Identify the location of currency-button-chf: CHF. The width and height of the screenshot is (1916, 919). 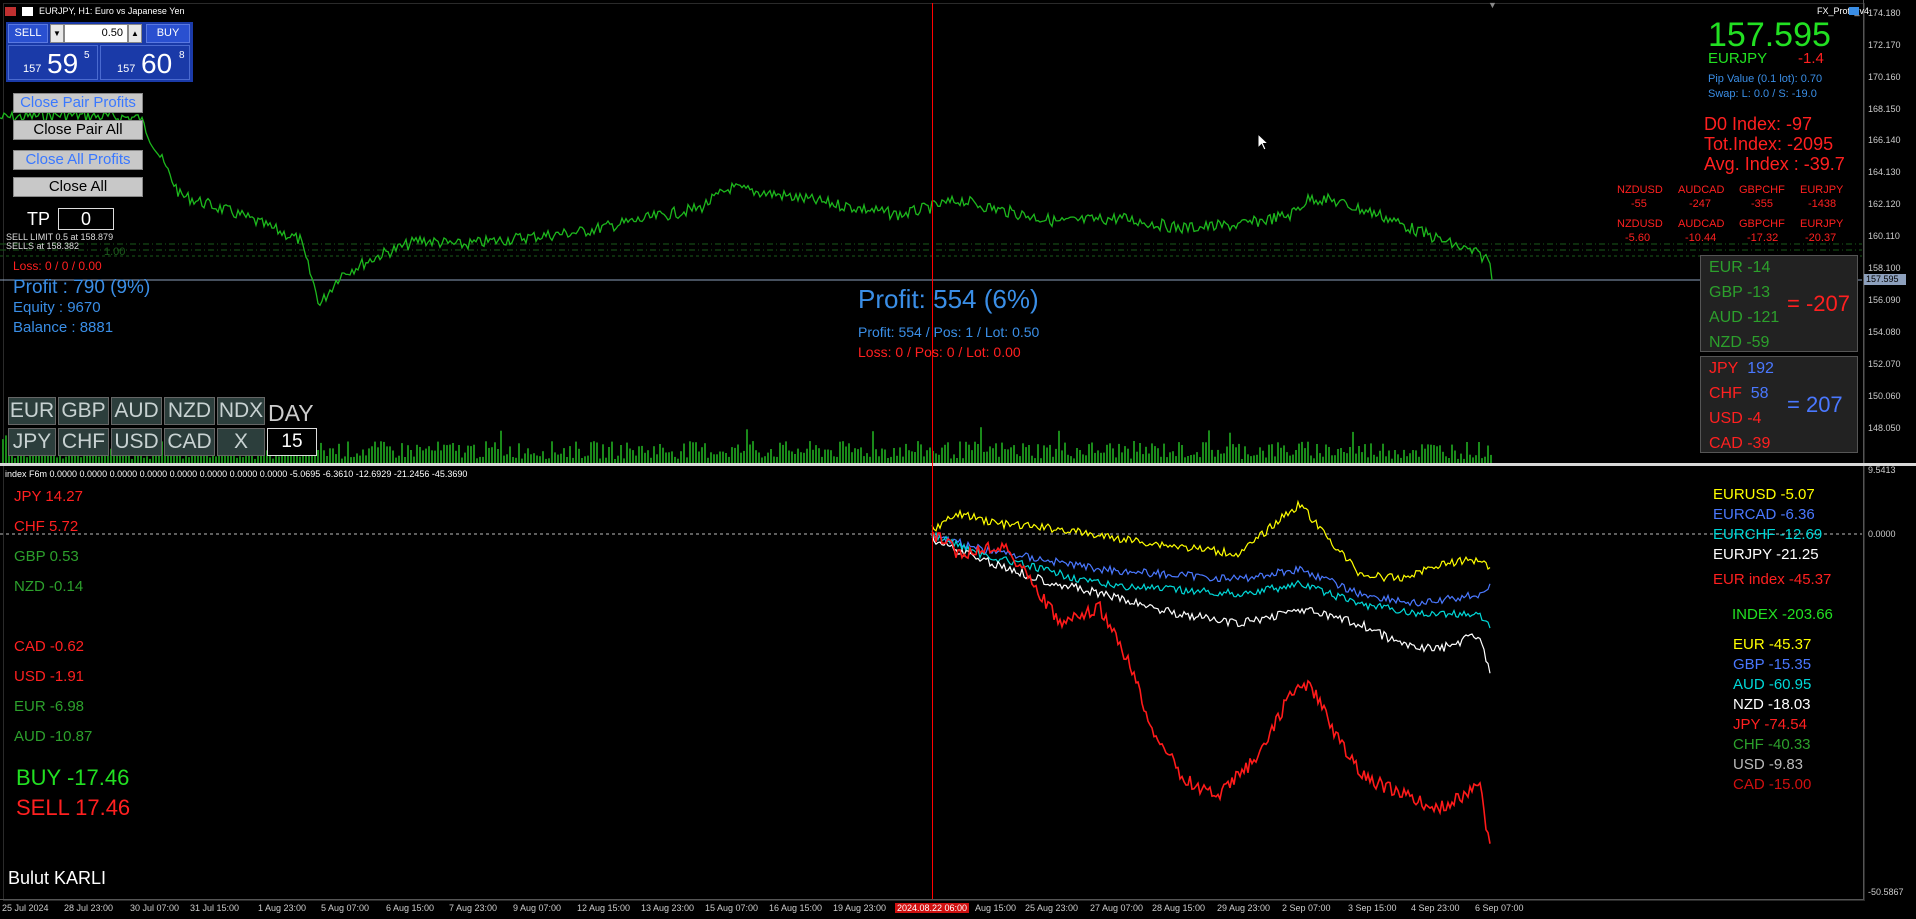
(83, 442).